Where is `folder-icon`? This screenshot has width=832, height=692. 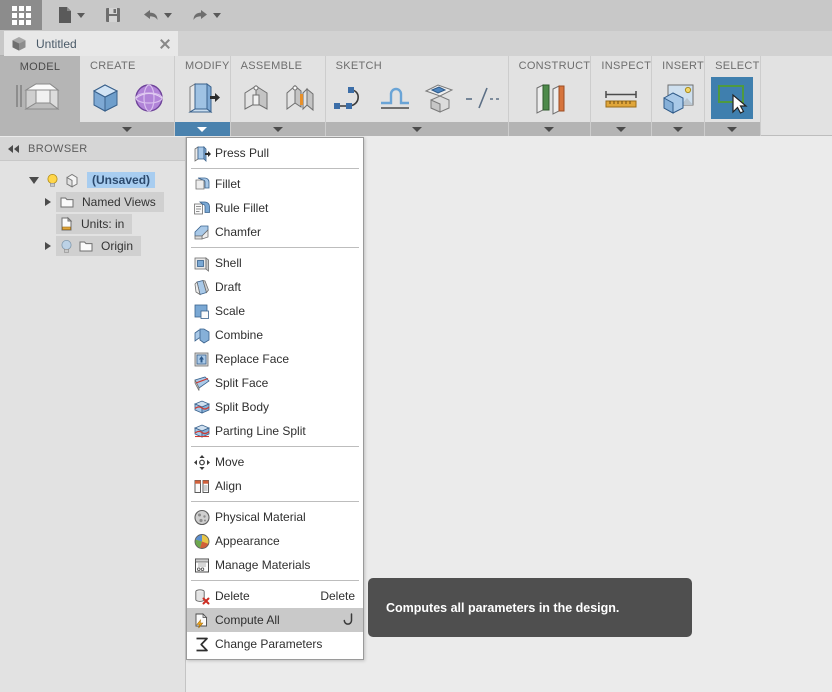
folder-icon is located at coordinates (86, 246).